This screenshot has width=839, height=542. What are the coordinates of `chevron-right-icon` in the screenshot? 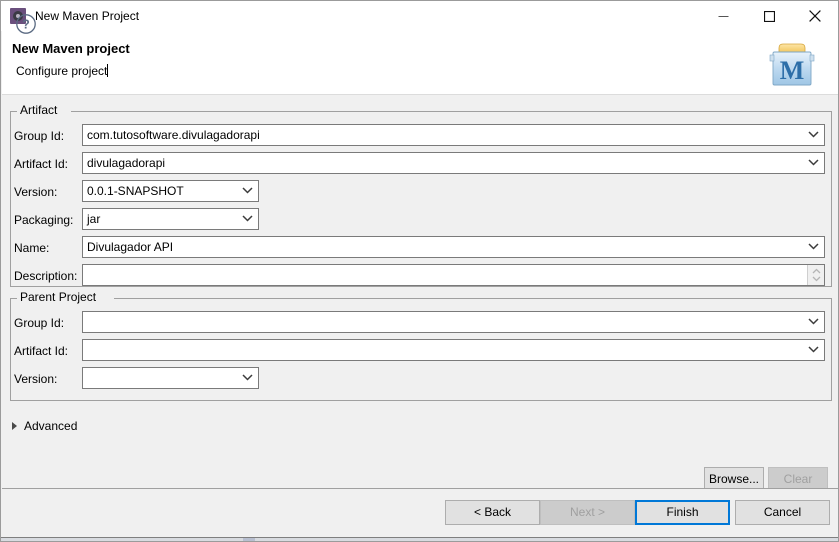 It's located at (14, 426).